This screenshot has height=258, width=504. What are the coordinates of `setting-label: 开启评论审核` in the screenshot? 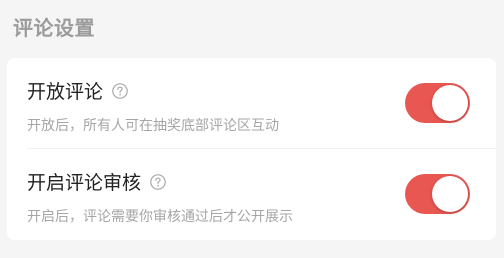 It's located at (84, 183).